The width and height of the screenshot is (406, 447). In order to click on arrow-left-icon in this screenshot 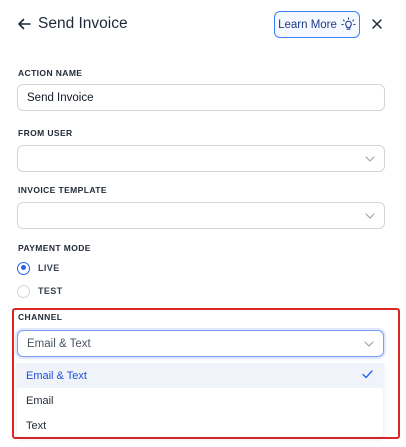, I will do `click(24, 24)`.